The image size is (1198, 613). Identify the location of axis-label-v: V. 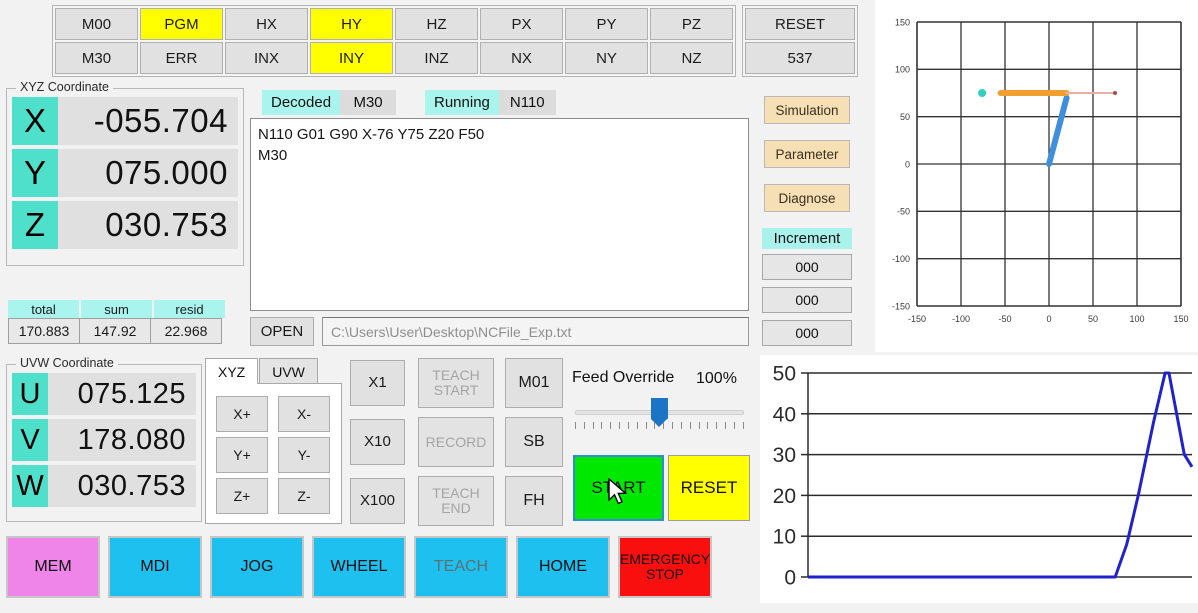
(30, 440).